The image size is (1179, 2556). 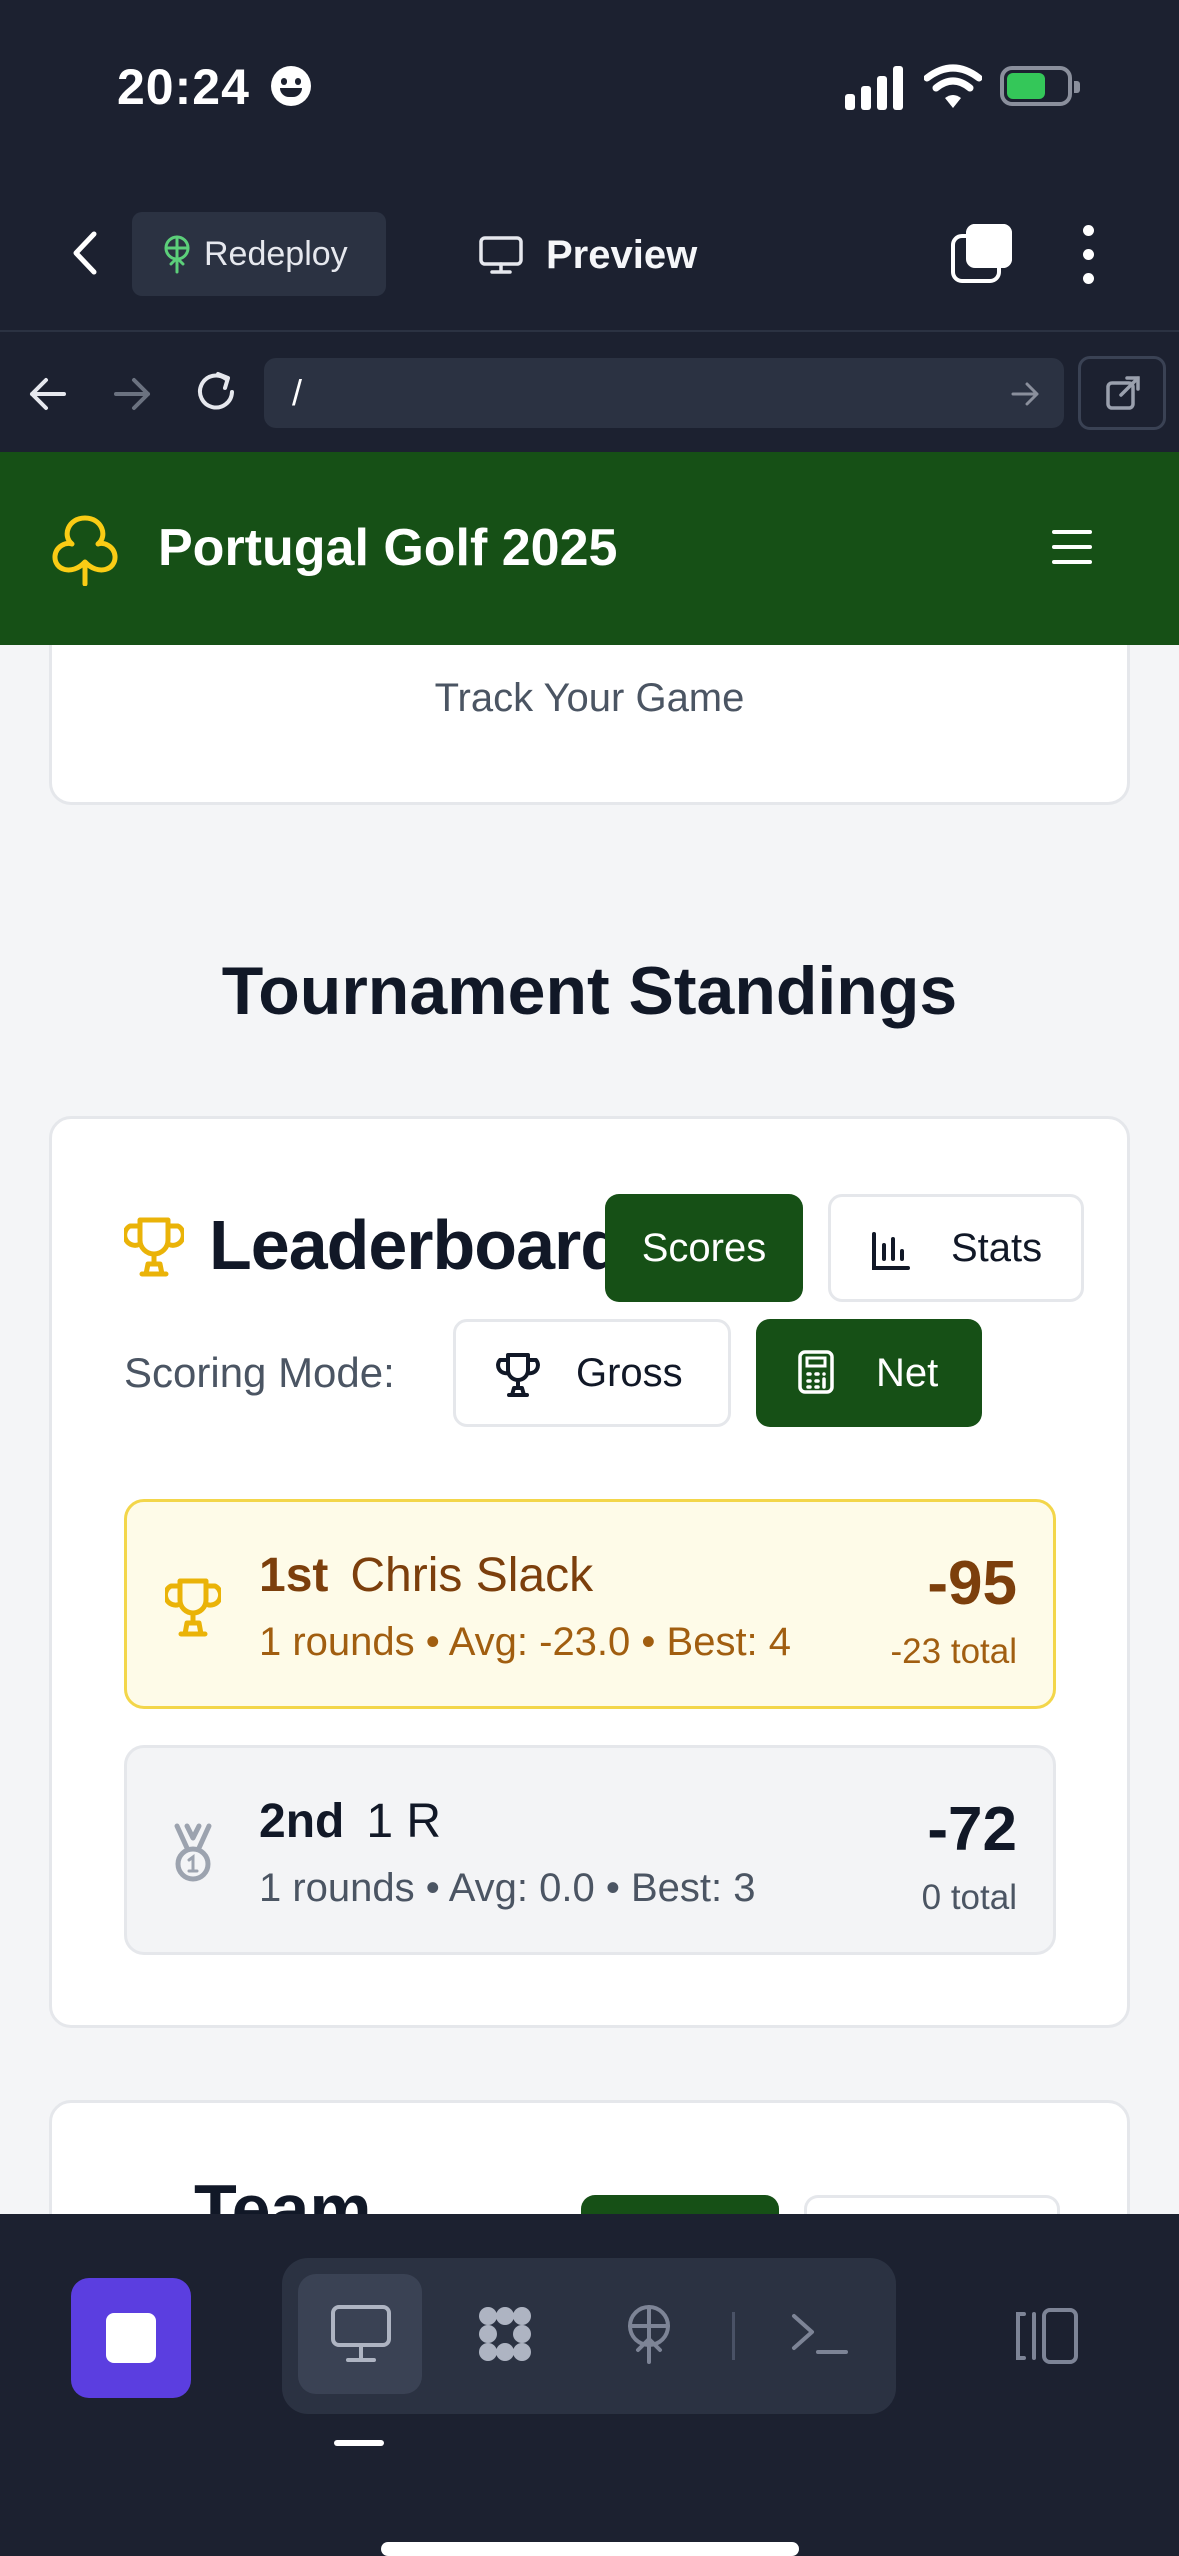 What do you see at coordinates (972, 1829) in the screenshot?
I see `entry-score: -72` at bounding box center [972, 1829].